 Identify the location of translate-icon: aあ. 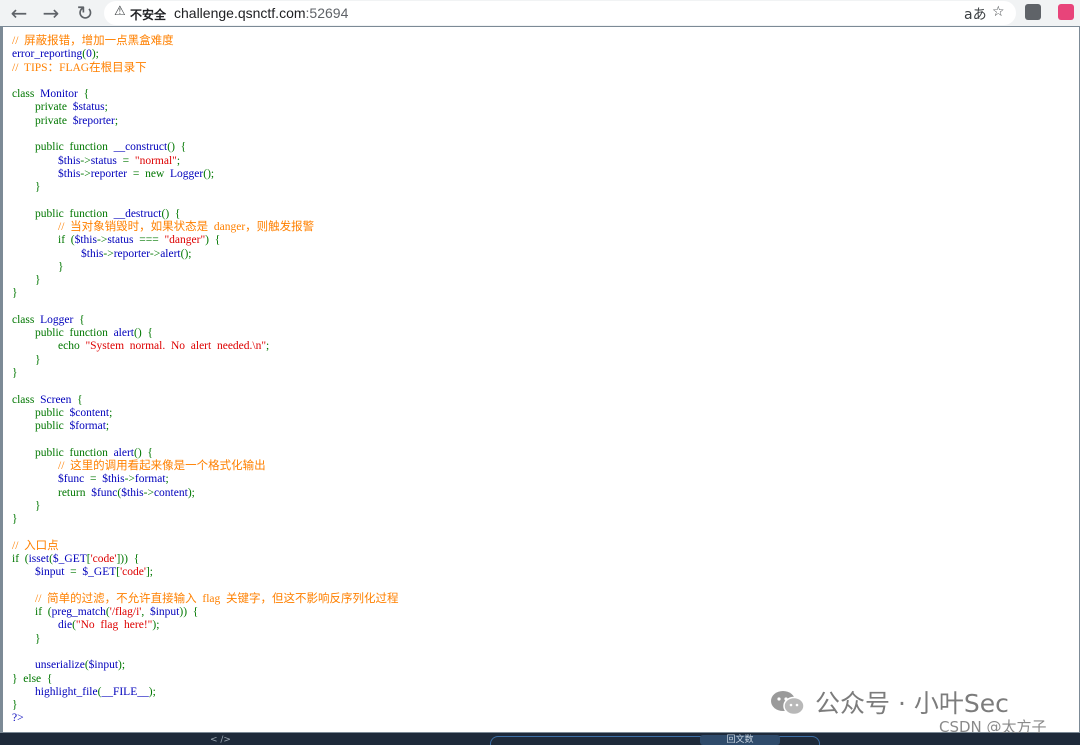
(975, 14).